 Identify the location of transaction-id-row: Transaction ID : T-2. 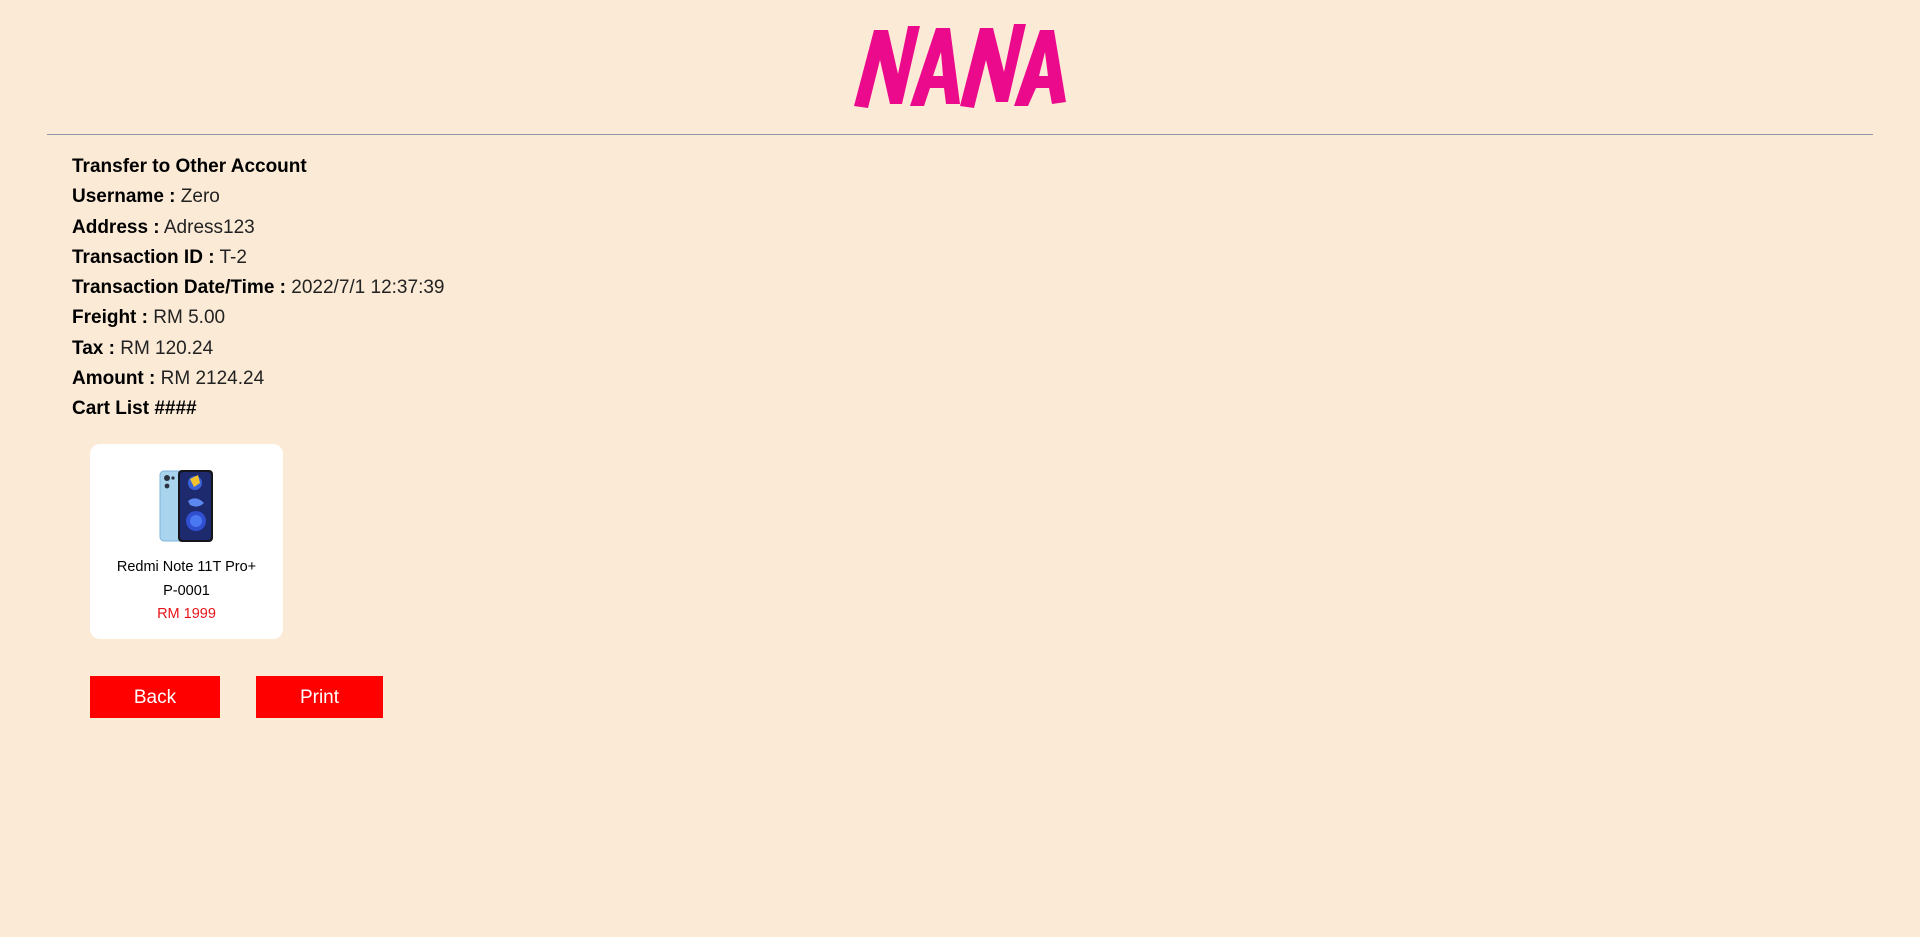
(258, 258).